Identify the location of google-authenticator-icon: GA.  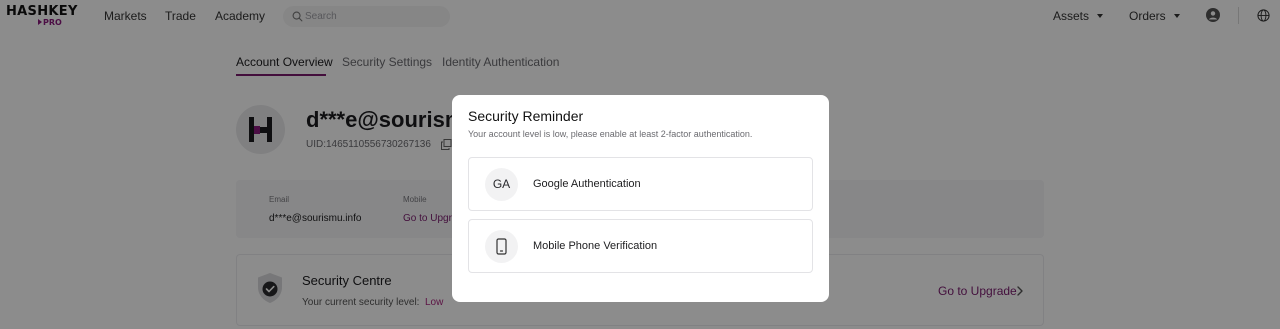
(501, 184).